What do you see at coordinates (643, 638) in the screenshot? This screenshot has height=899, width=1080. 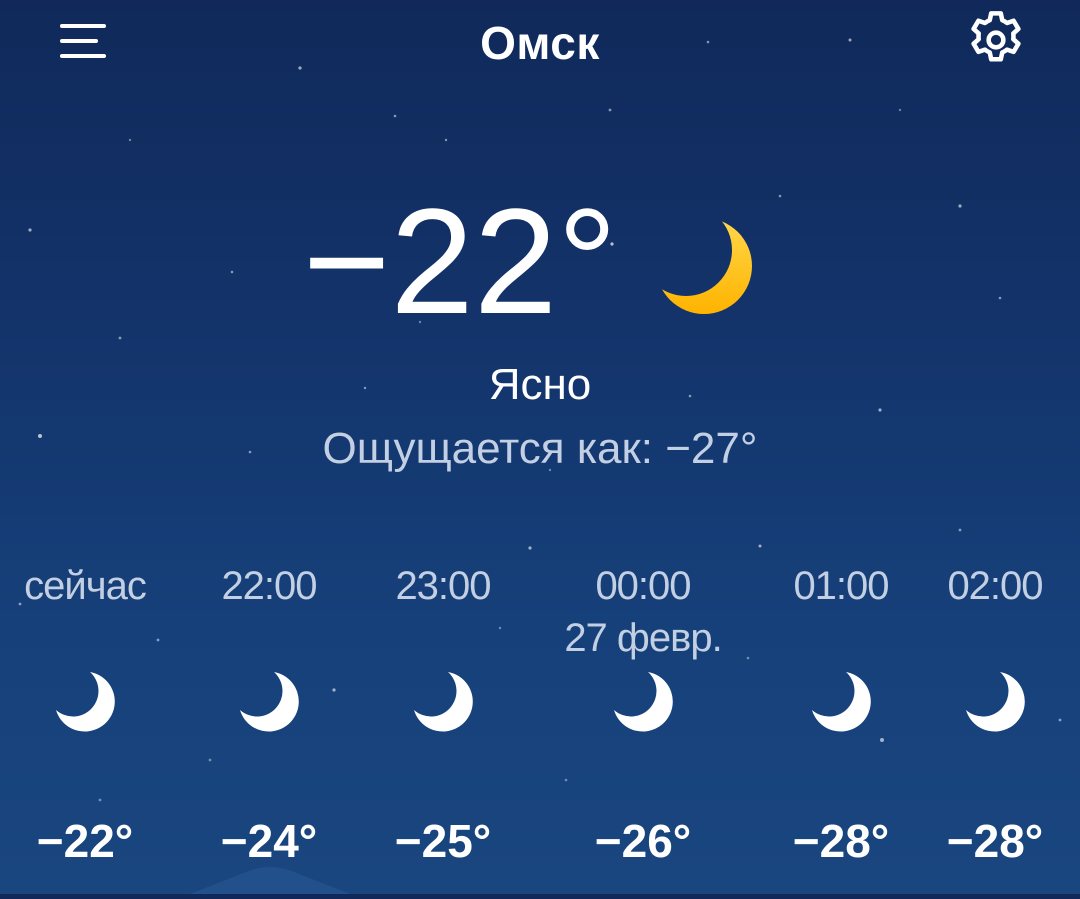 I see `hour-date: 27 февр.` at bounding box center [643, 638].